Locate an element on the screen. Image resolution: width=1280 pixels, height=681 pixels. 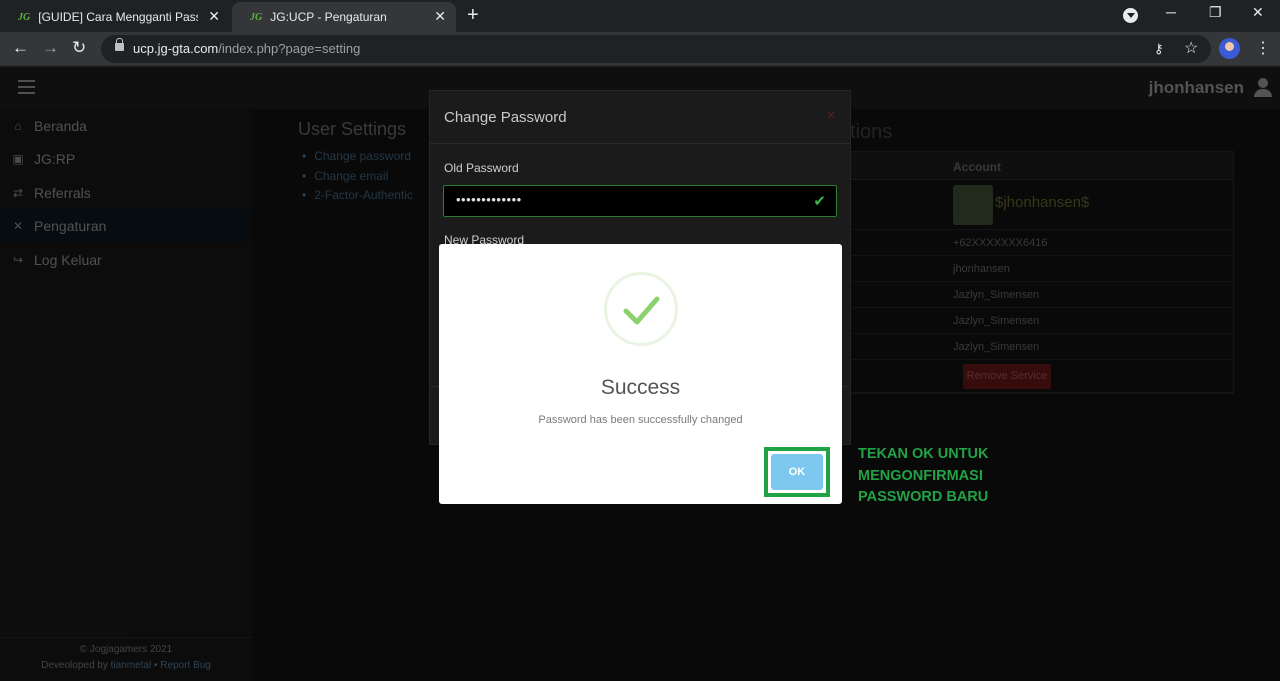
checkmark-icon is located at coordinates (641, 310).